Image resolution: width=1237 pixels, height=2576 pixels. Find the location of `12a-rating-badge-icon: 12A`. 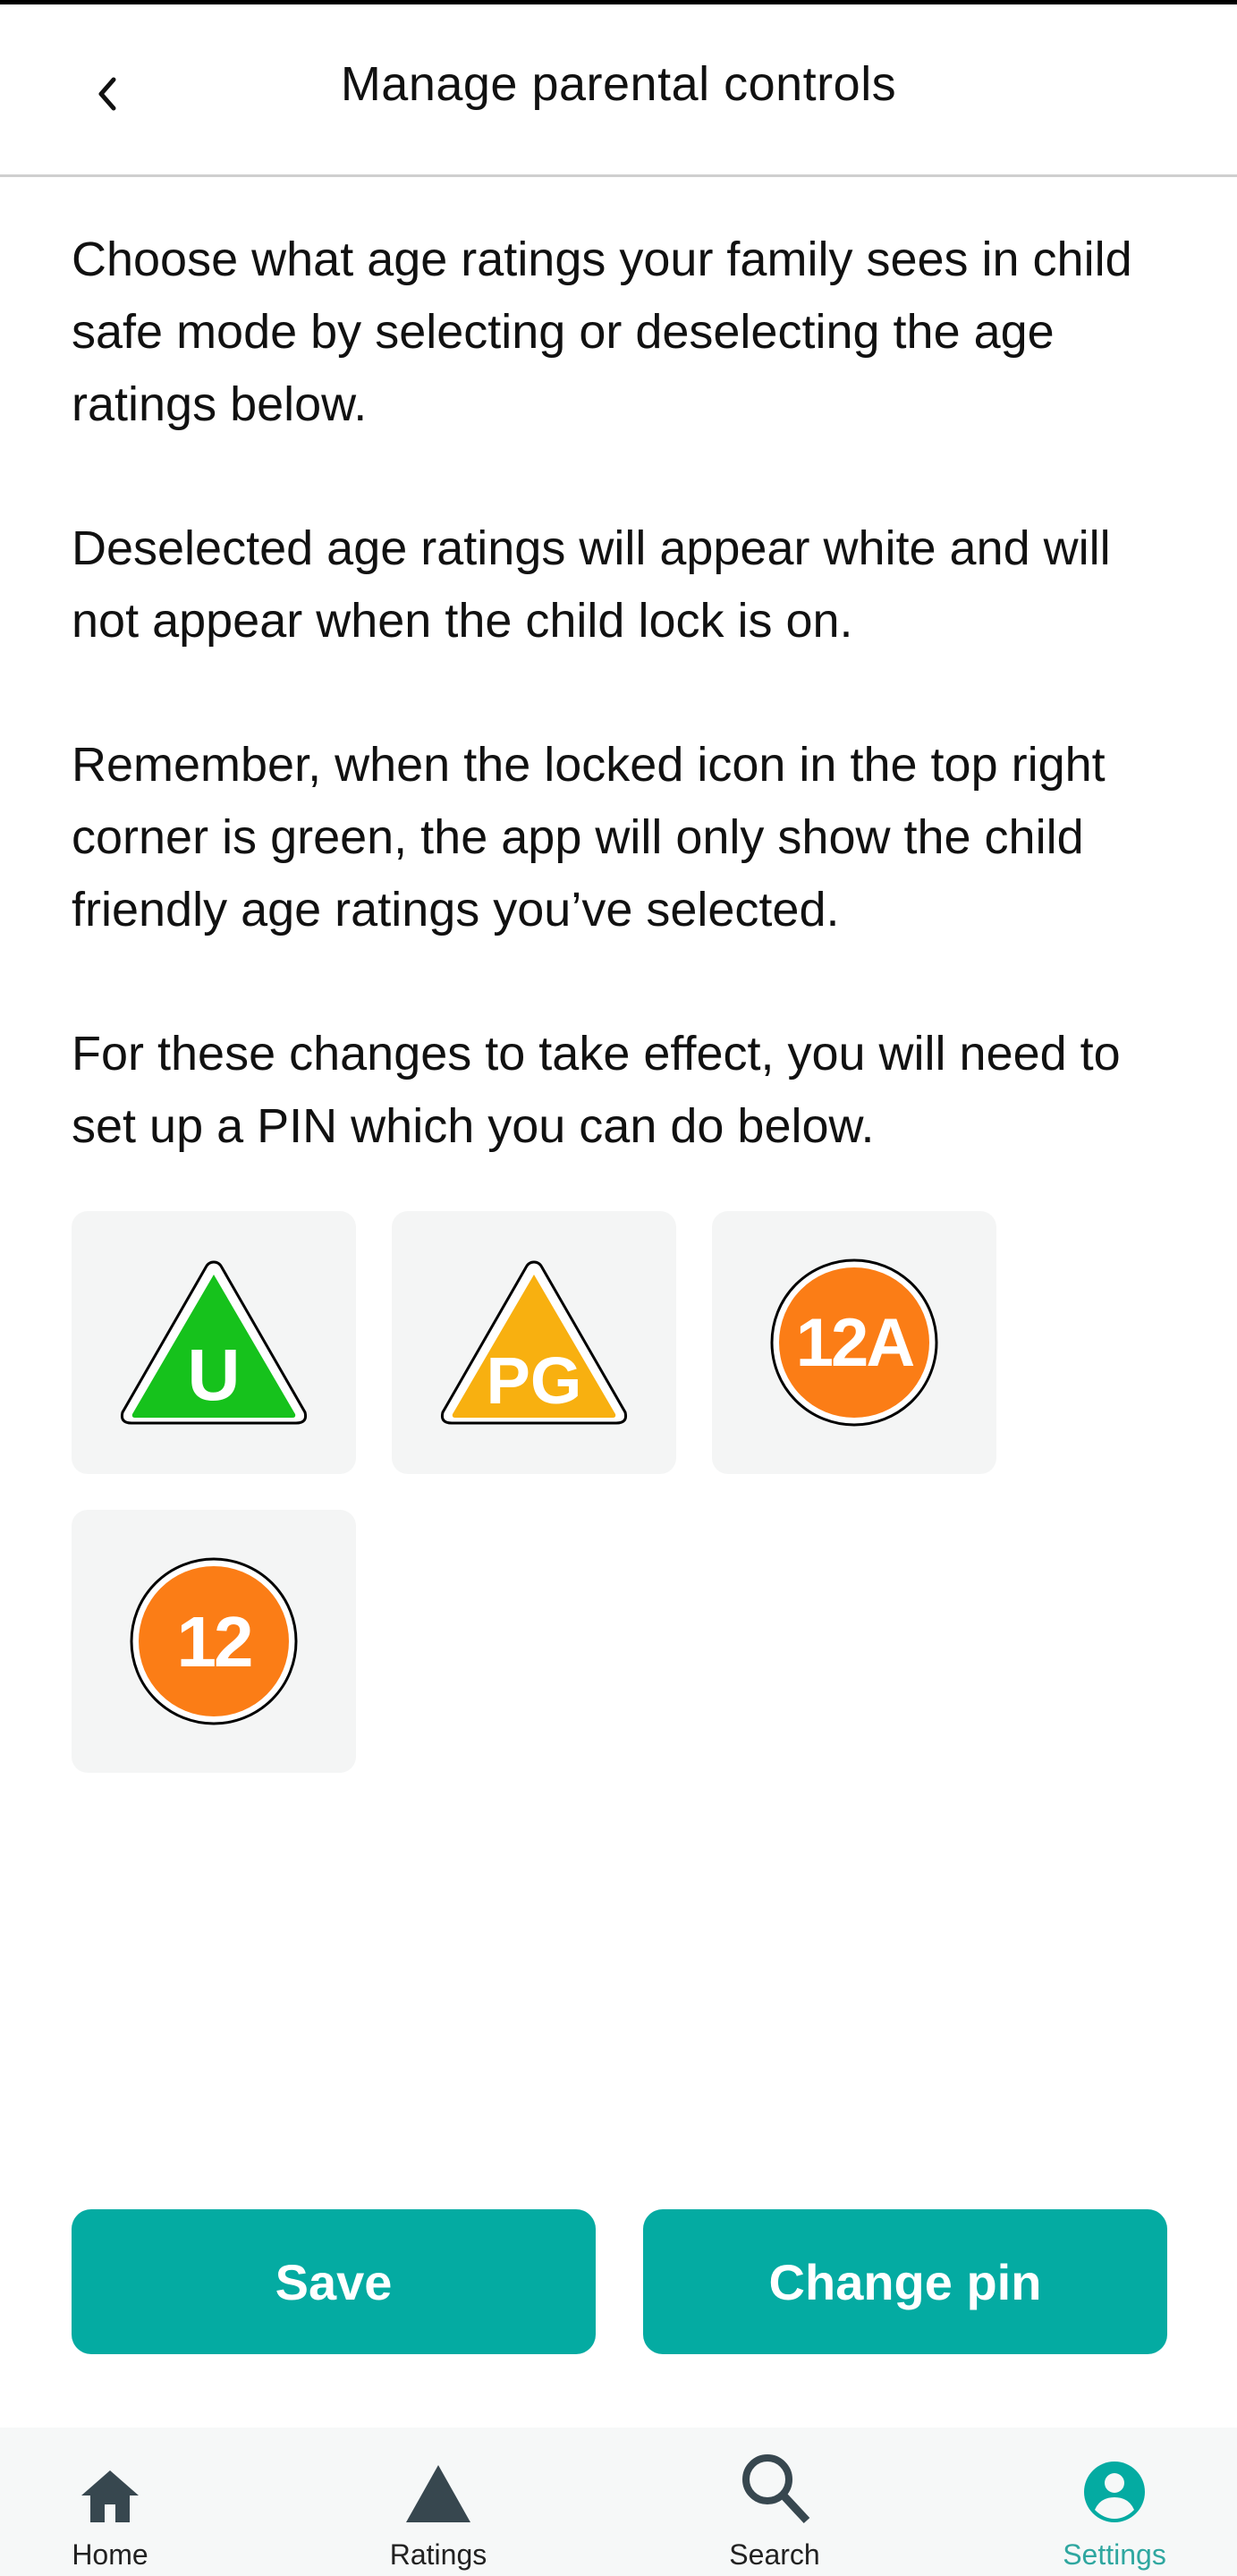

12a-rating-badge-icon: 12A is located at coordinates (854, 1342).